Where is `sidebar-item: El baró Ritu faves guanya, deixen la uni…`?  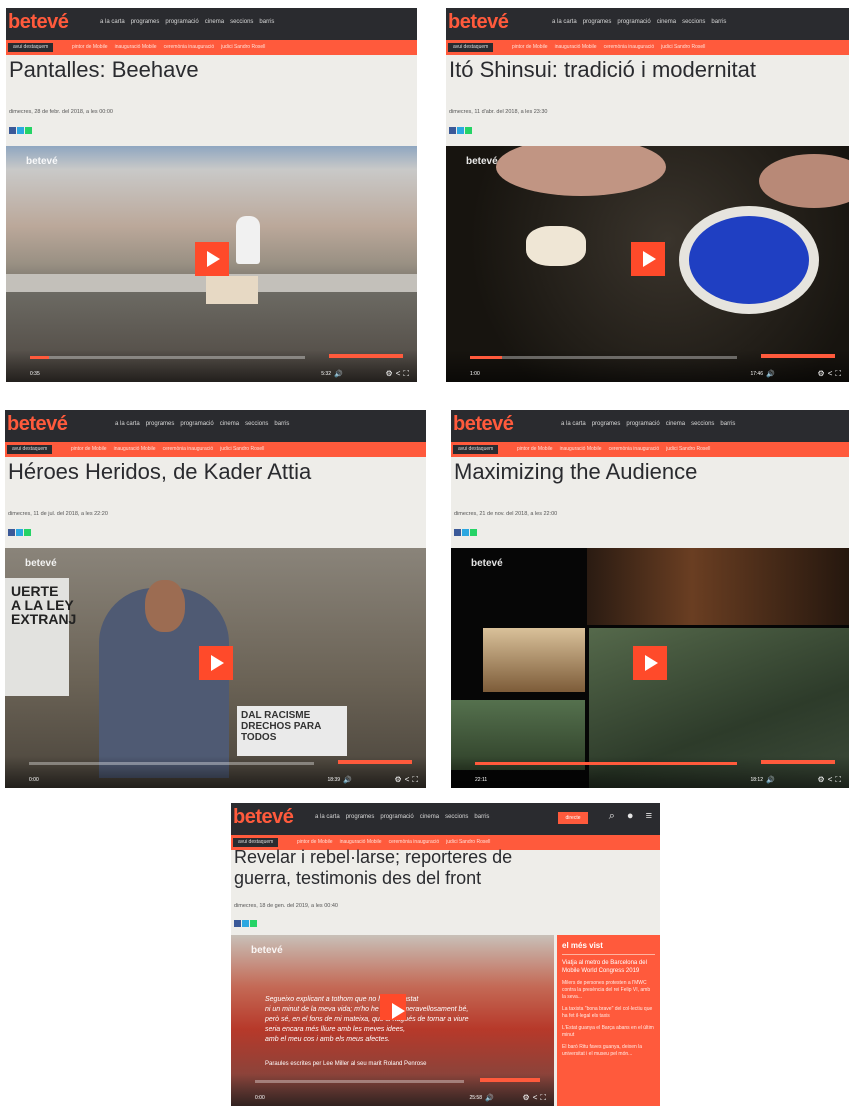 sidebar-item: El baró Ritu faves guanya, deixen la uni… is located at coordinates (608, 1051).